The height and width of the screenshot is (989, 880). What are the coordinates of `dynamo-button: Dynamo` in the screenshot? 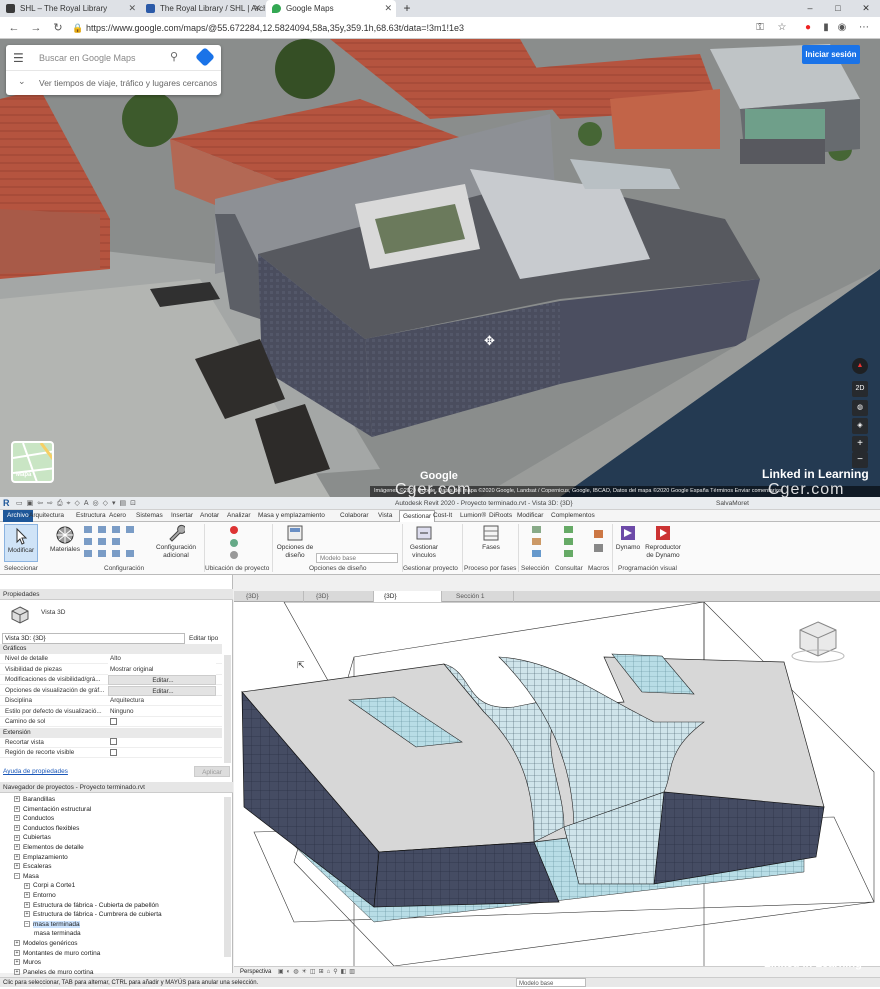 It's located at (628, 538).